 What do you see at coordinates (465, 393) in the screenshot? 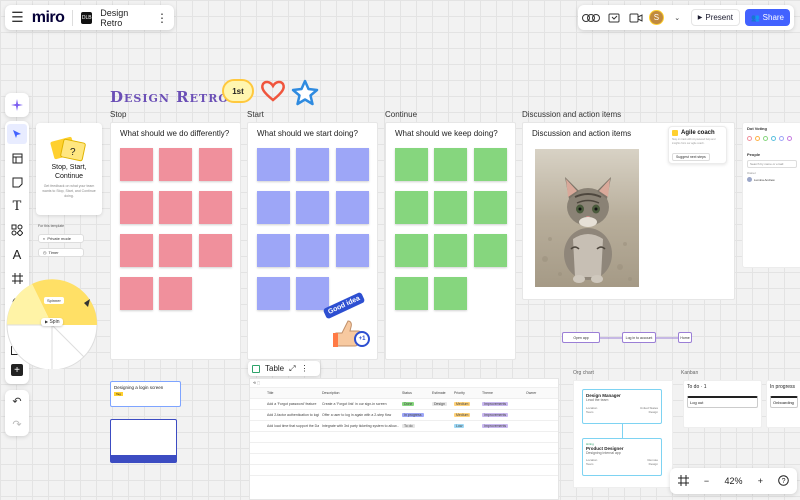
I see `column-header: Priority` at bounding box center [465, 393].